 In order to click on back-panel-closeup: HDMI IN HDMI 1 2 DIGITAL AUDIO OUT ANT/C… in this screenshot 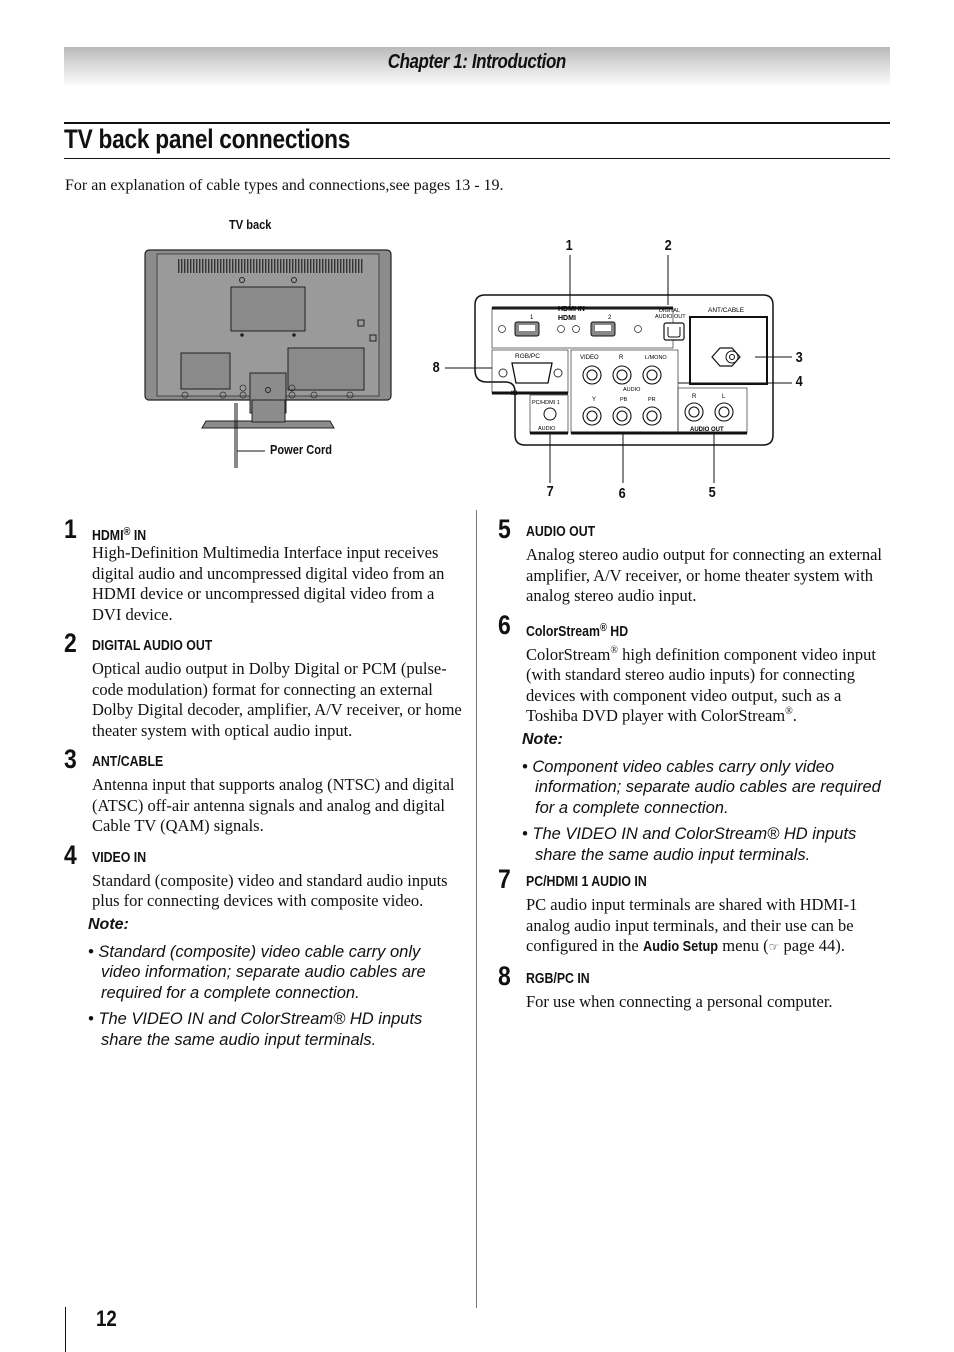, I will do `click(618, 369)`.